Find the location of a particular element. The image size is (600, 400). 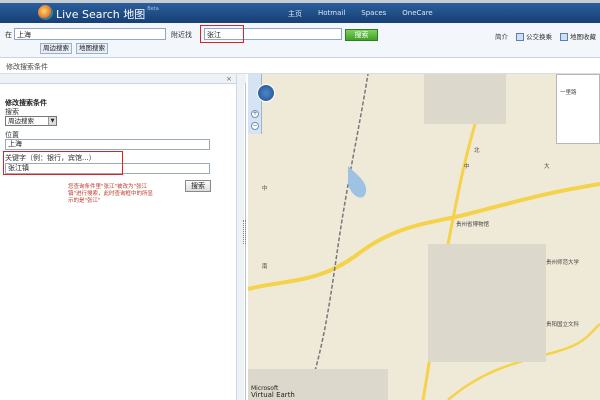

near-label: 附近找 is located at coordinates (181, 35).